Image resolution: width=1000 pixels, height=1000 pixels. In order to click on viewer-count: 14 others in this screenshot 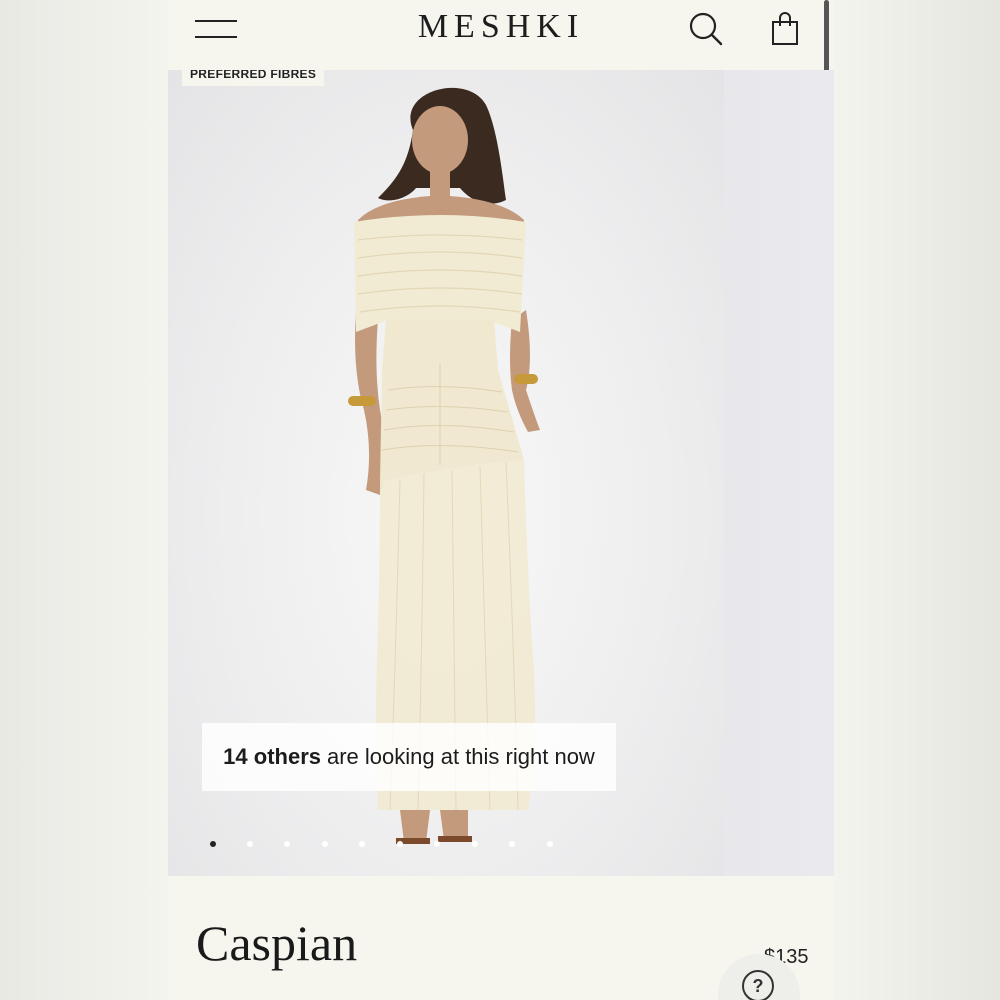, I will do `click(272, 756)`.